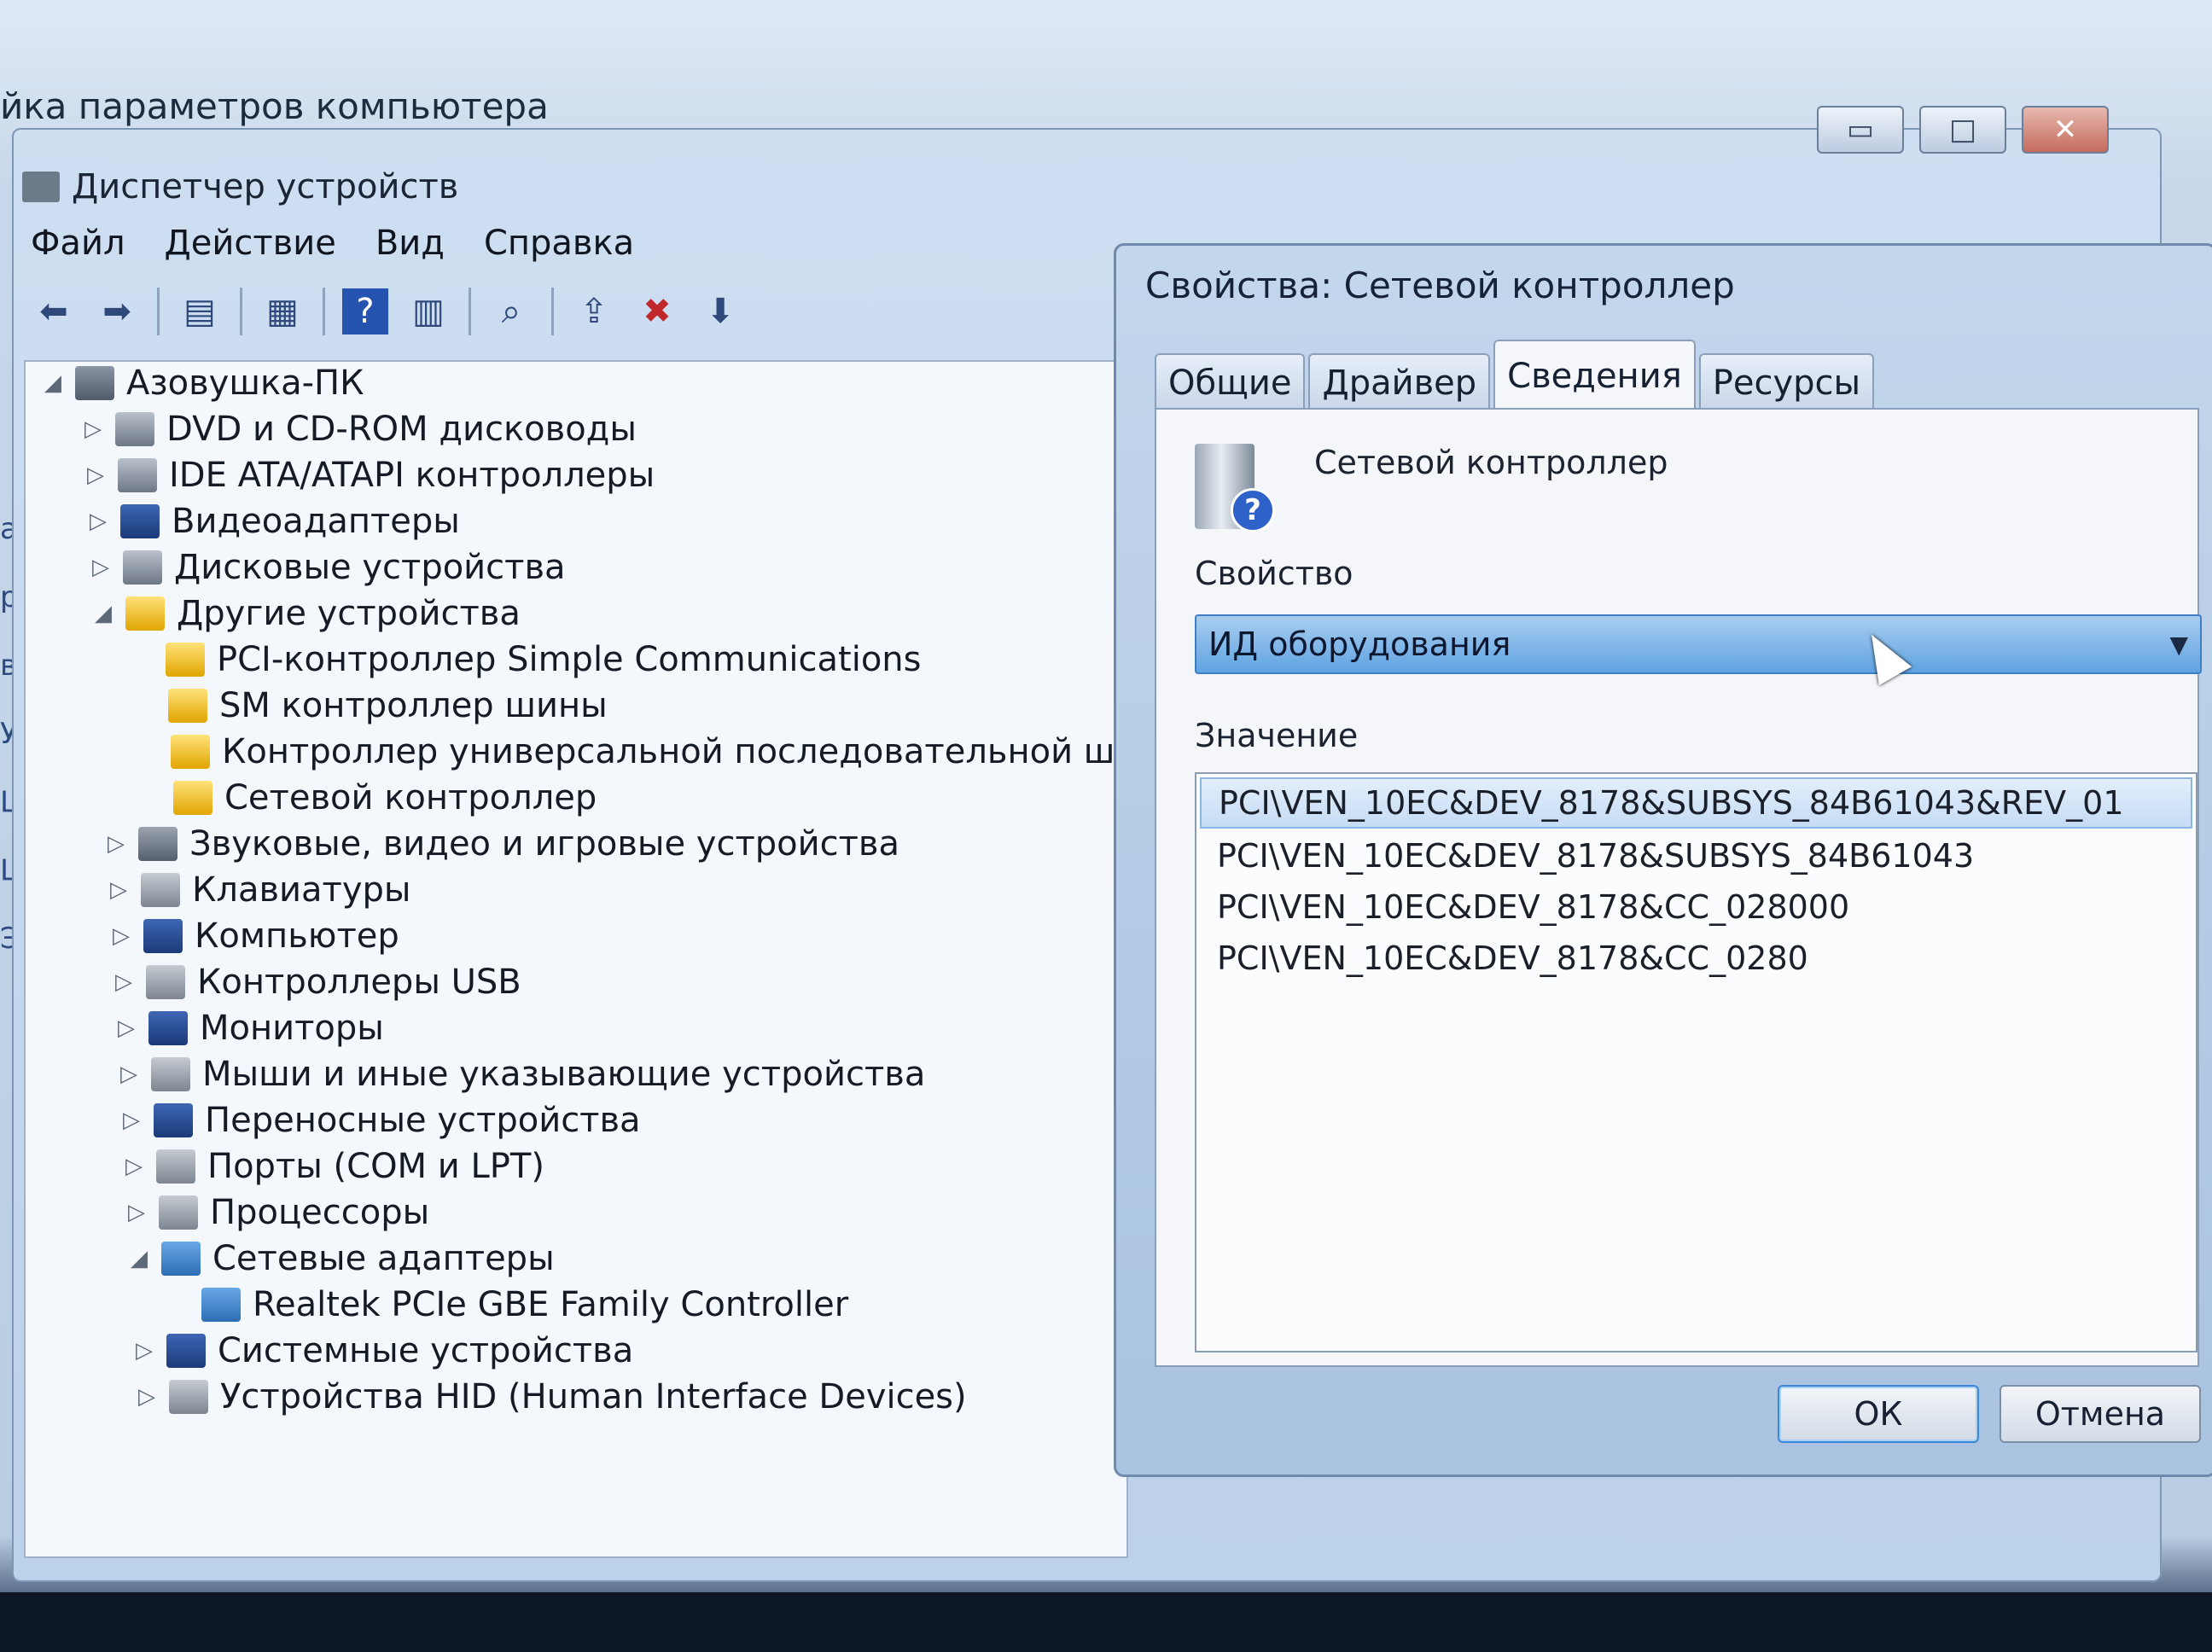 This screenshot has height=1652, width=2212. Describe the element at coordinates (54, 311) in the screenshot. I see `back-arrow-icon: ⬅` at that location.